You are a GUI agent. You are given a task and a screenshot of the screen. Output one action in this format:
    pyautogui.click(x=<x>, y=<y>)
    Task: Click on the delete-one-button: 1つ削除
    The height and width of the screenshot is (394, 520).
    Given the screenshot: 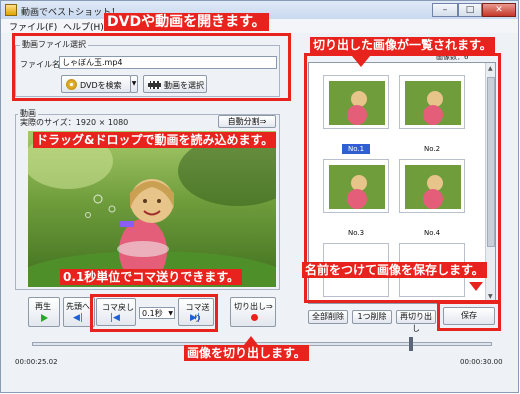 What is the action you would take?
    pyautogui.click(x=372, y=317)
    